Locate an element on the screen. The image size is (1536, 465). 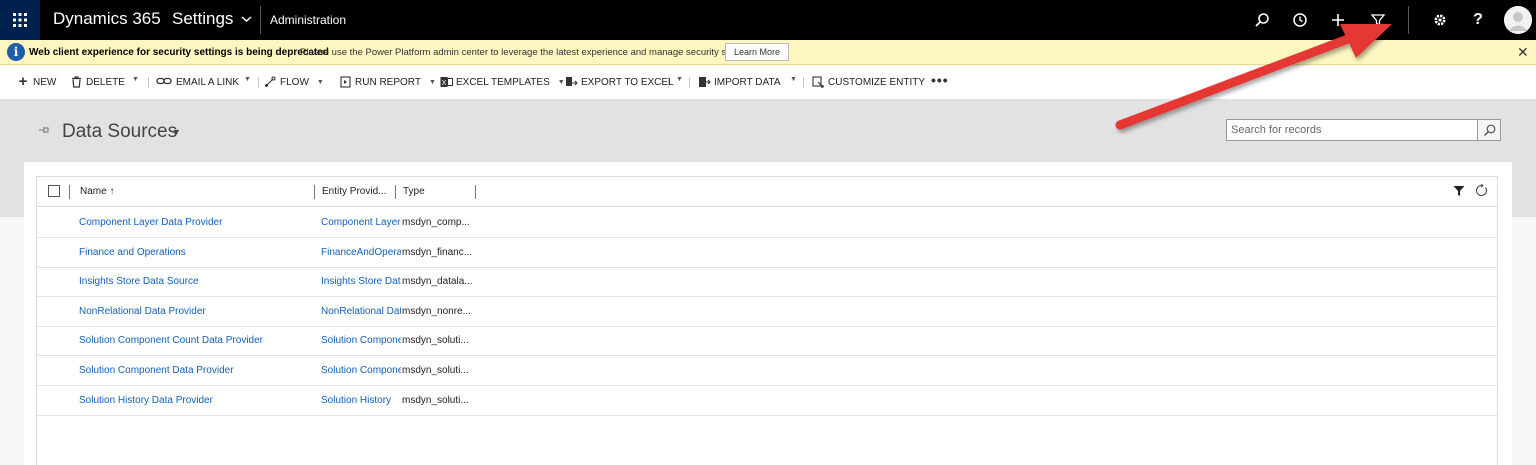
history-icon is located at coordinates (1300, 20).